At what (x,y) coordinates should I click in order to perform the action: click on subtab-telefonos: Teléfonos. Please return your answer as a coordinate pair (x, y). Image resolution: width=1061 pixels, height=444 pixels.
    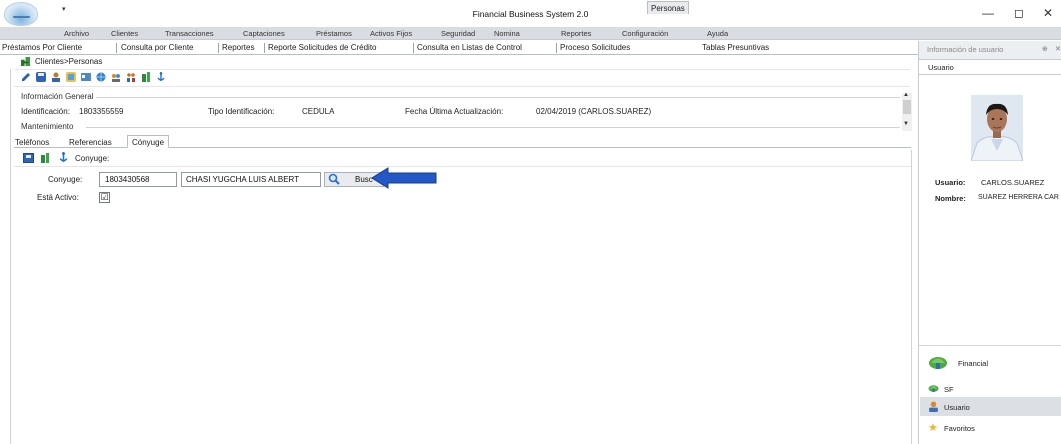
    Looking at the image, I should click on (32, 142).